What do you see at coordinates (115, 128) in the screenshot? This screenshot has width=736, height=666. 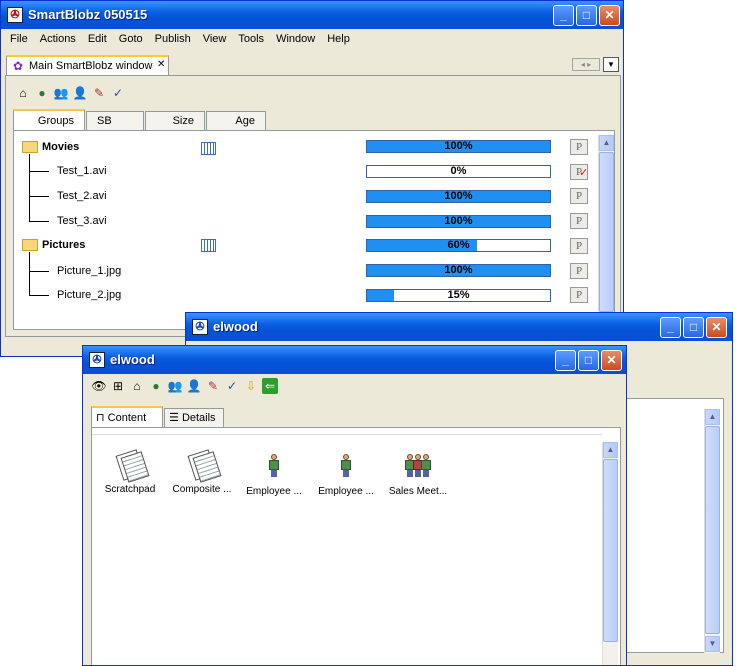 I see `tab-sb-types: SB types` at bounding box center [115, 128].